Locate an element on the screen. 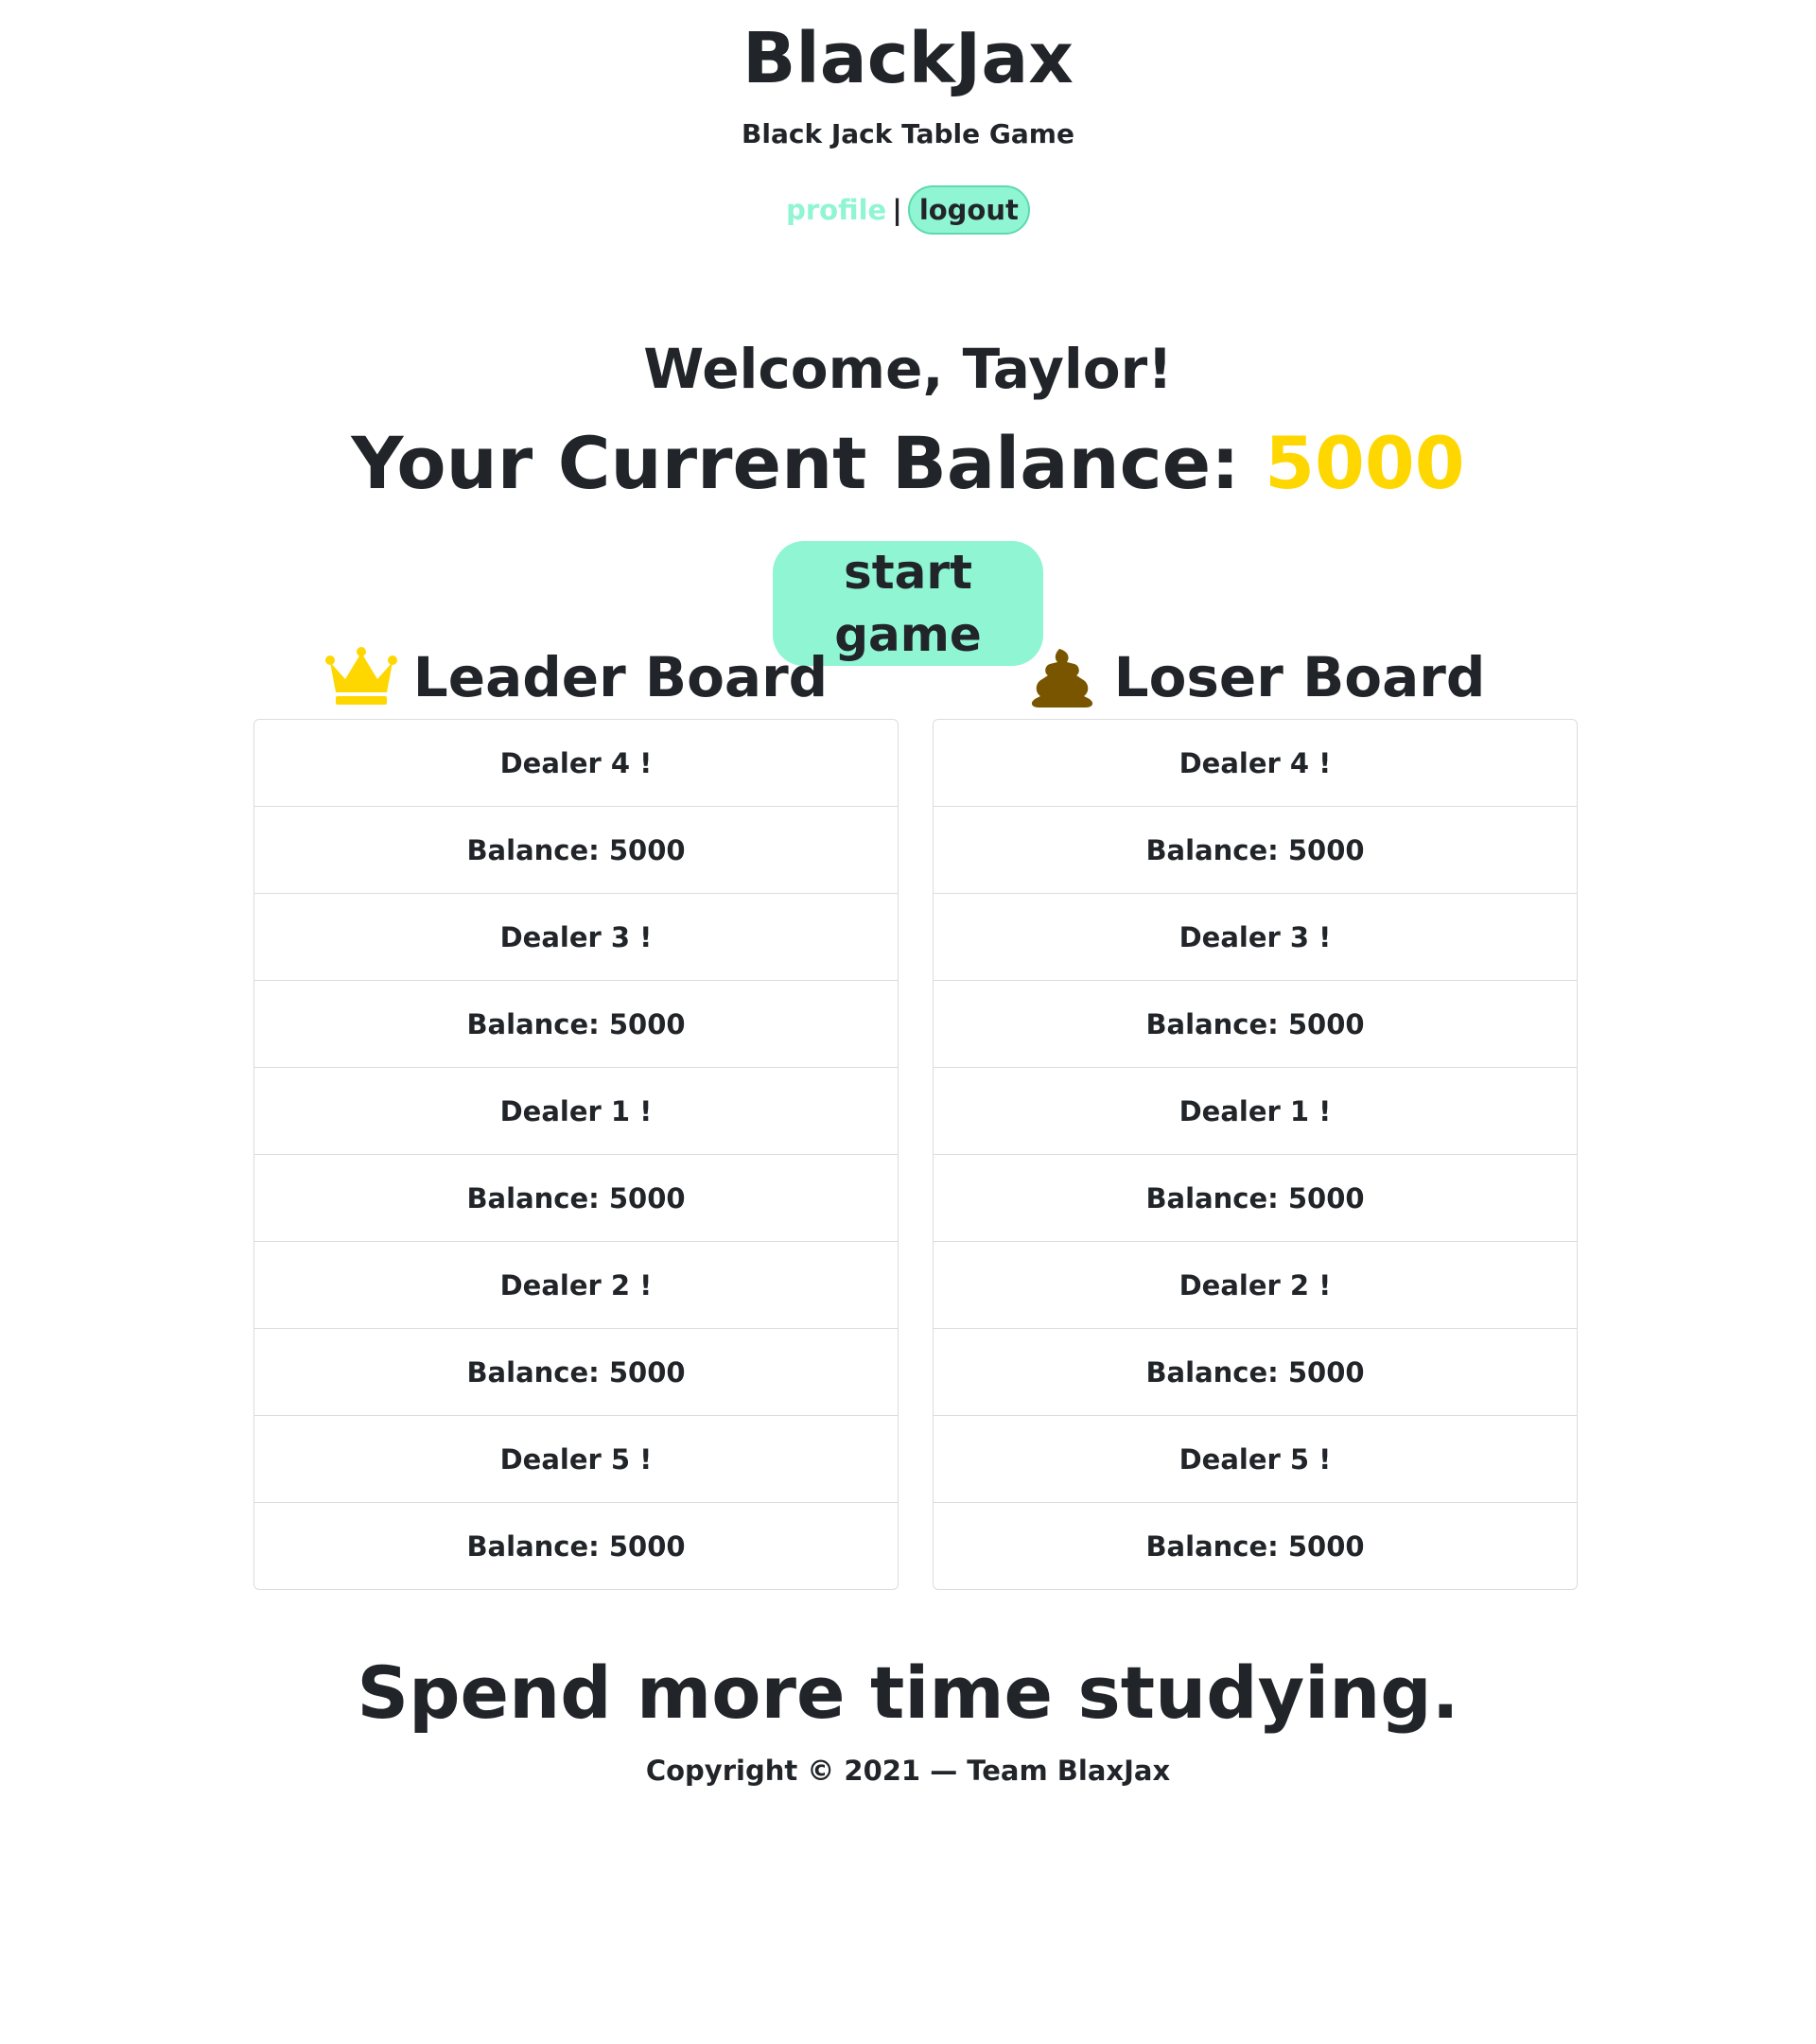 The image size is (1816, 2044). loser-board-title: Loser Board is located at coordinates (1255, 677).